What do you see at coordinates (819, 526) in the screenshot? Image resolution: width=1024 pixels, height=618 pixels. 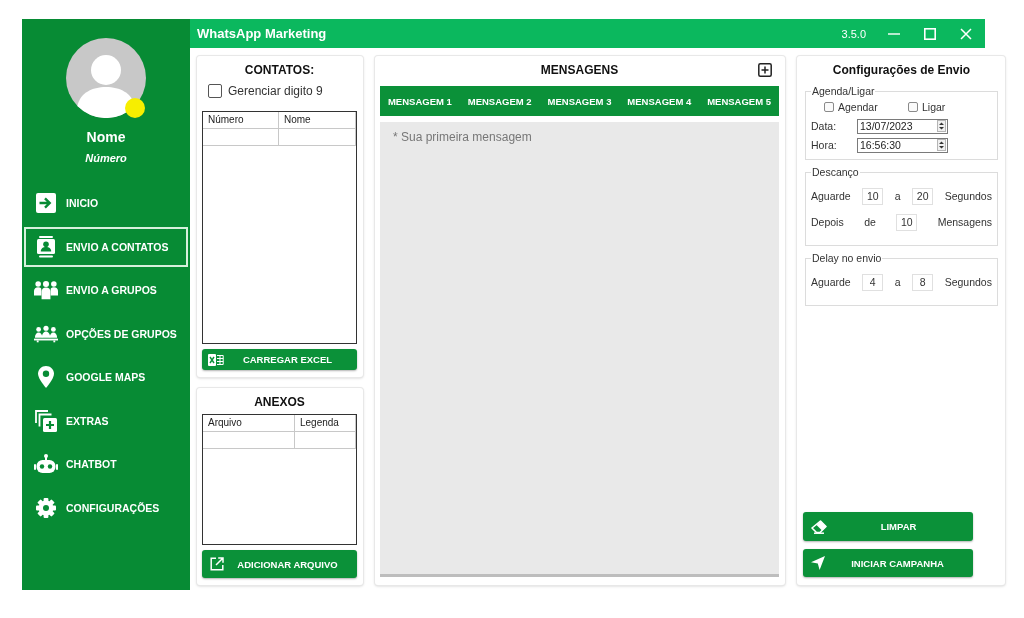 I see `eraser-icon` at bounding box center [819, 526].